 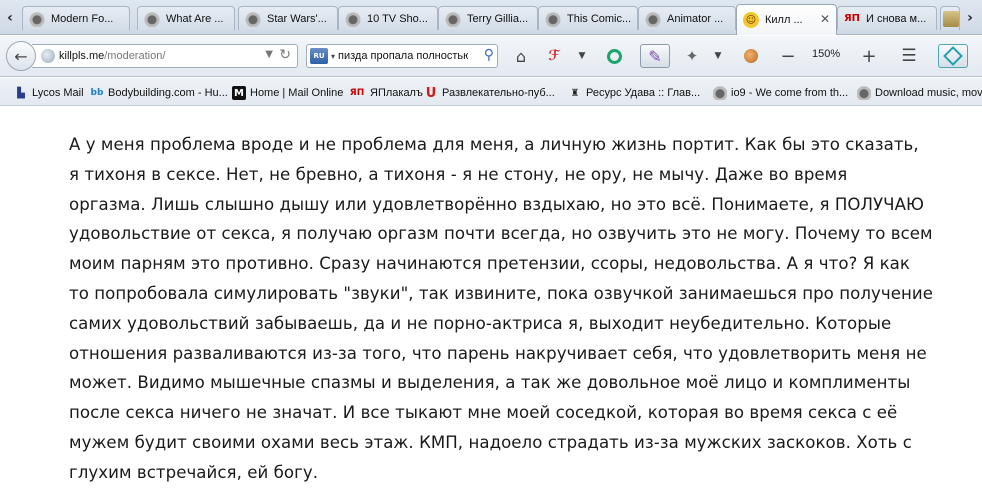 I want to click on bookmark-label: Home | Mail Online, so click(x=297, y=93).